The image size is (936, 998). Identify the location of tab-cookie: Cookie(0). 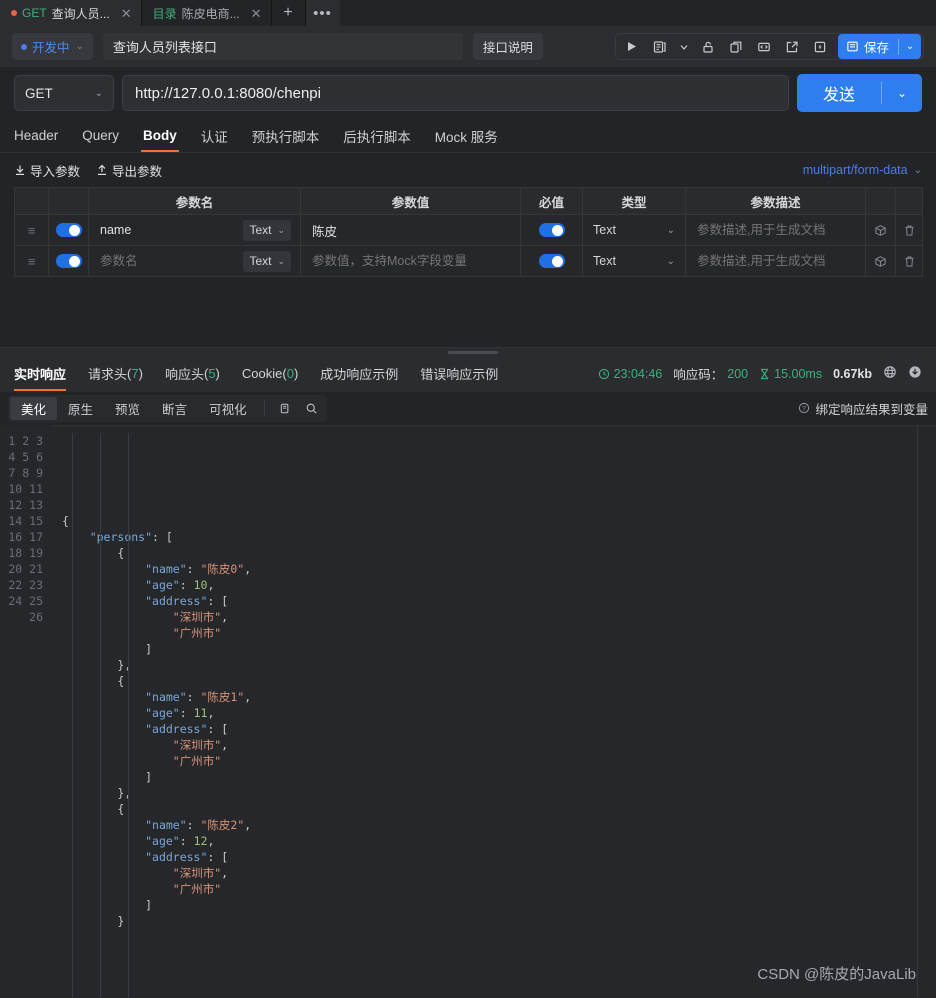
(270, 373).